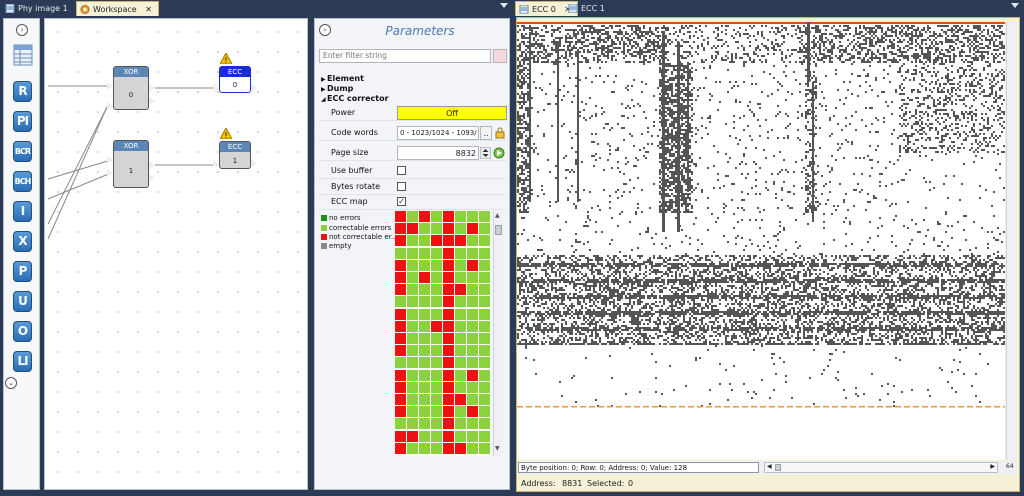 Image resolution: width=1024 pixels, height=496 pixels. What do you see at coordinates (486, 133) in the screenshot?
I see `code-words-browse-button: ..` at bounding box center [486, 133].